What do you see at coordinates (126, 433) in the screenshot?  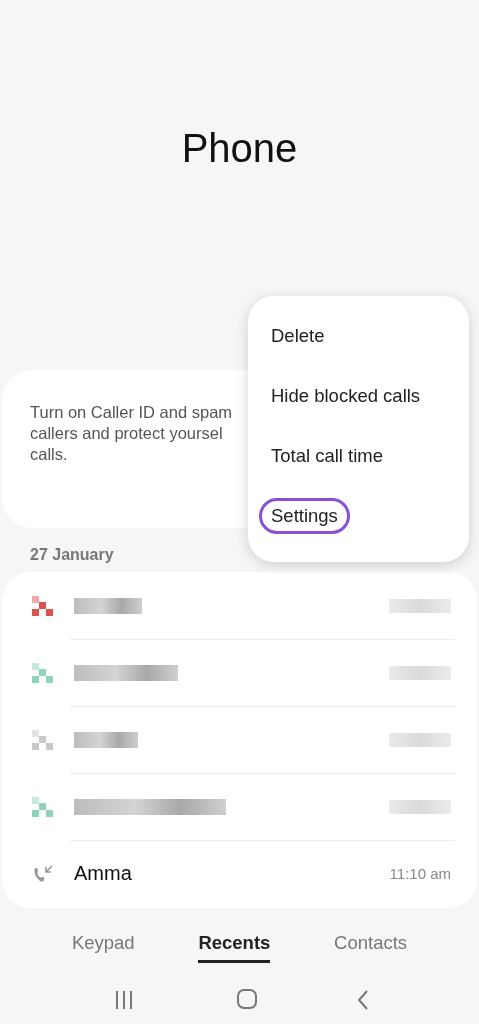 I see `caller-id-text: callers and protect yoursel` at bounding box center [126, 433].